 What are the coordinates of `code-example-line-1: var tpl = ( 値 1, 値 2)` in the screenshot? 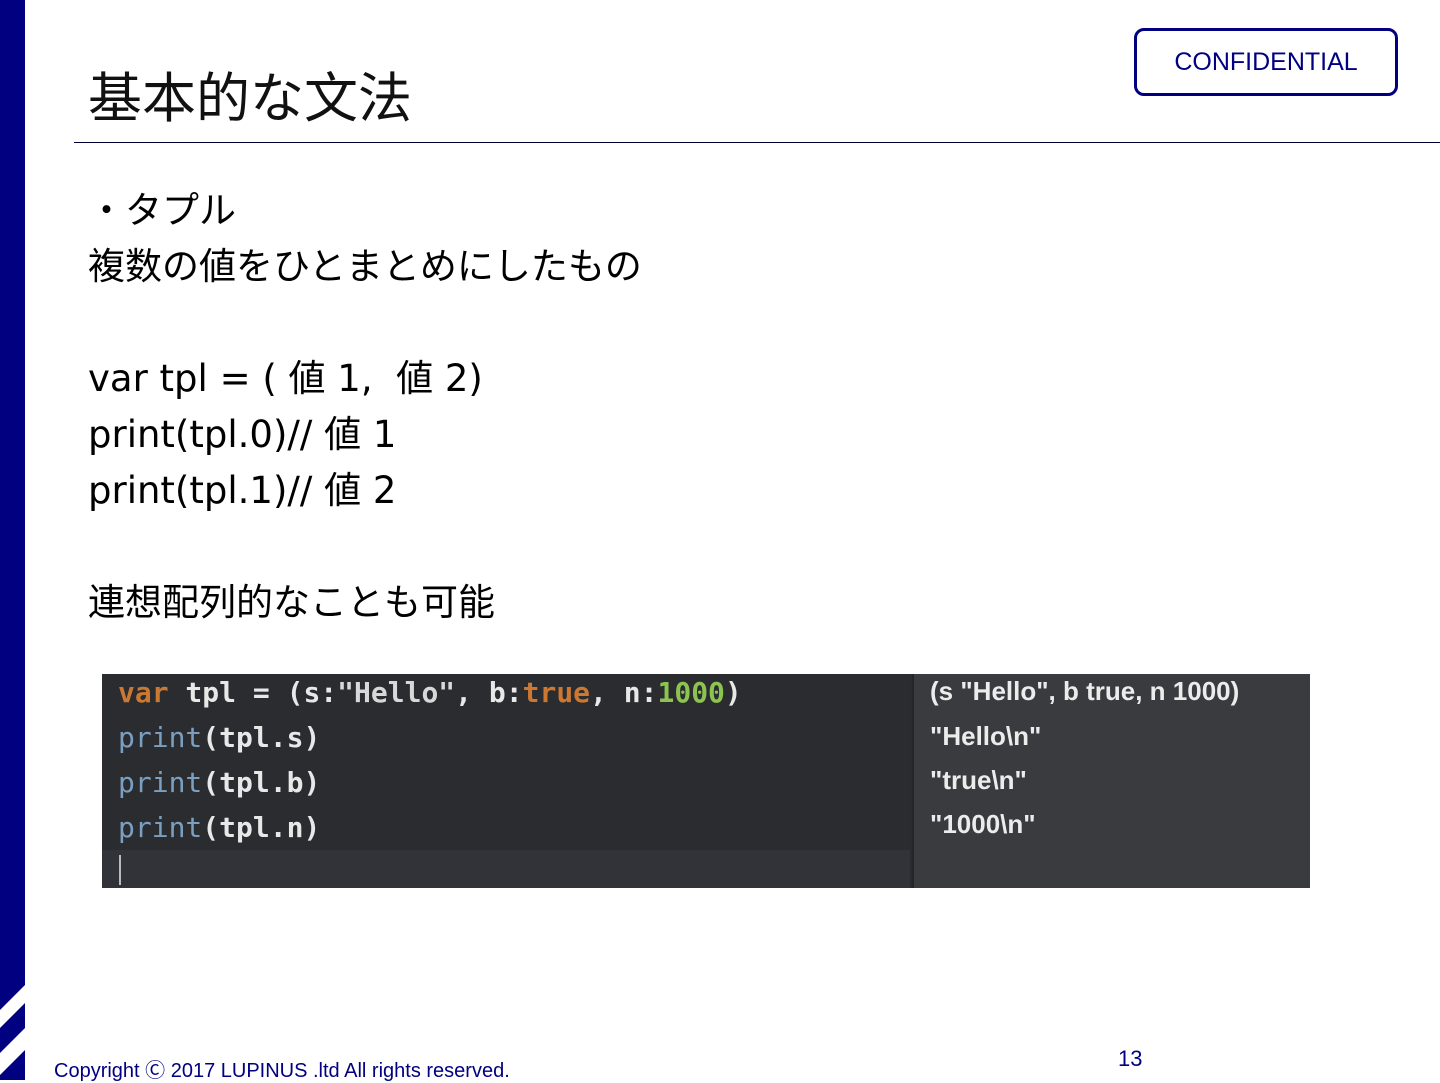 It's located at (285, 378).